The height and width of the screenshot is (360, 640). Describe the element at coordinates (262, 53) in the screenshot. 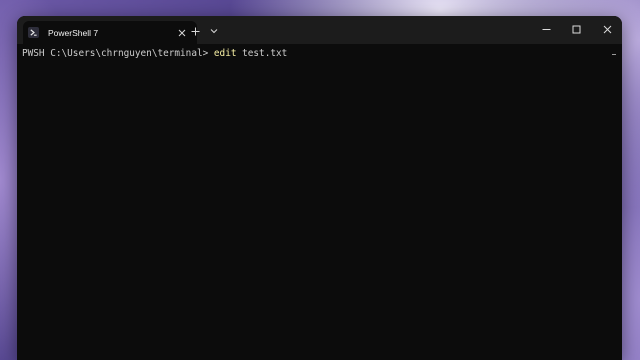

I see `command-arguments: test.txt` at that location.